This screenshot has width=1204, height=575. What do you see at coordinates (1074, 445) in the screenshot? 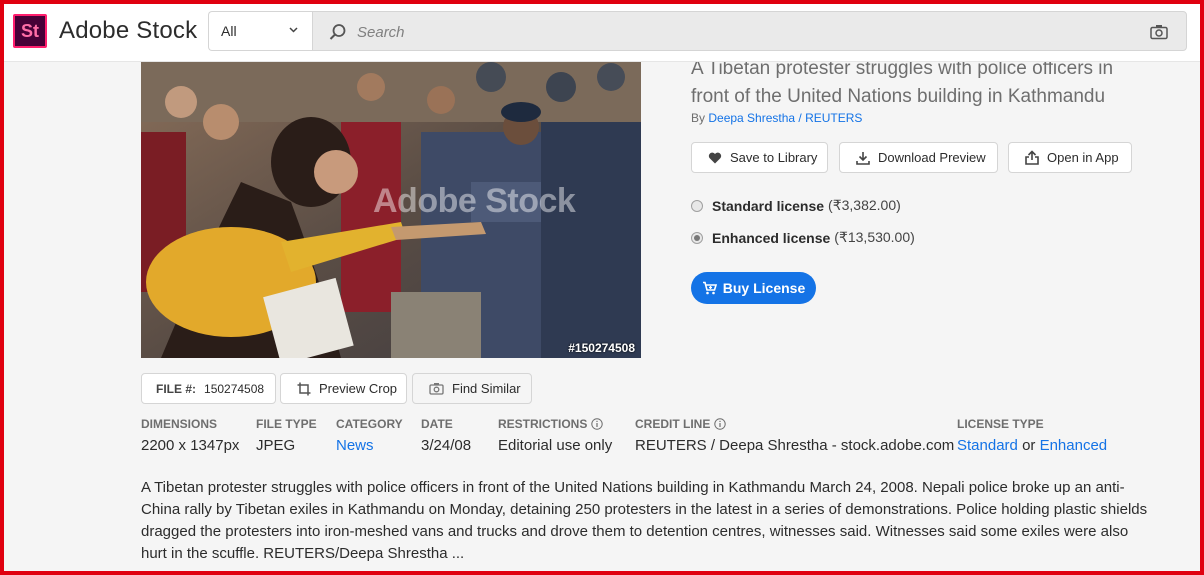
I see `enhanced-license-link: Enhanced` at bounding box center [1074, 445].